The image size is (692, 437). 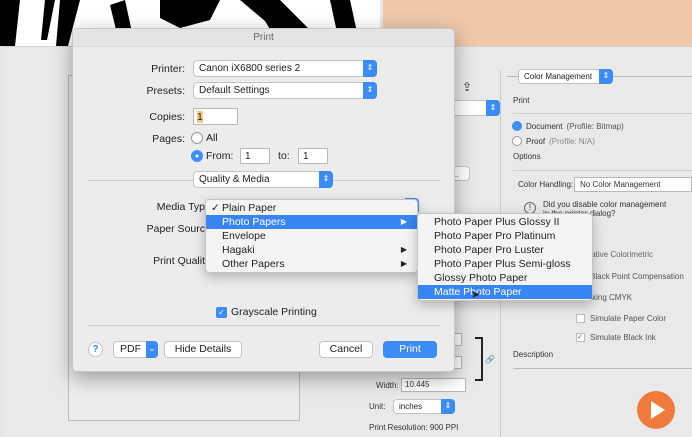 What do you see at coordinates (215, 208) in the screenshot?
I see `checkmark-icon: ✓` at bounding box center [215, 208].